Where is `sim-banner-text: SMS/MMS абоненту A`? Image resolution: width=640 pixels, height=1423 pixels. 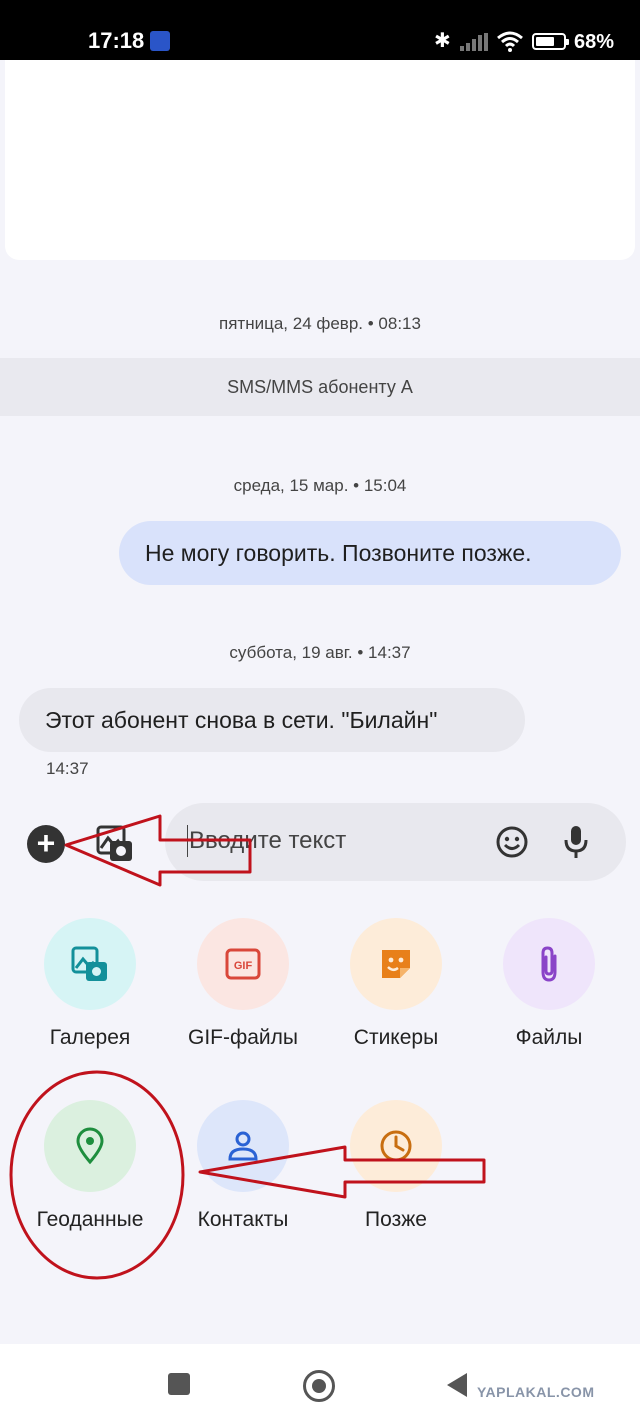 sim-banner-text: SMS/MMS абоненту A is located at coordinates (320, 387).